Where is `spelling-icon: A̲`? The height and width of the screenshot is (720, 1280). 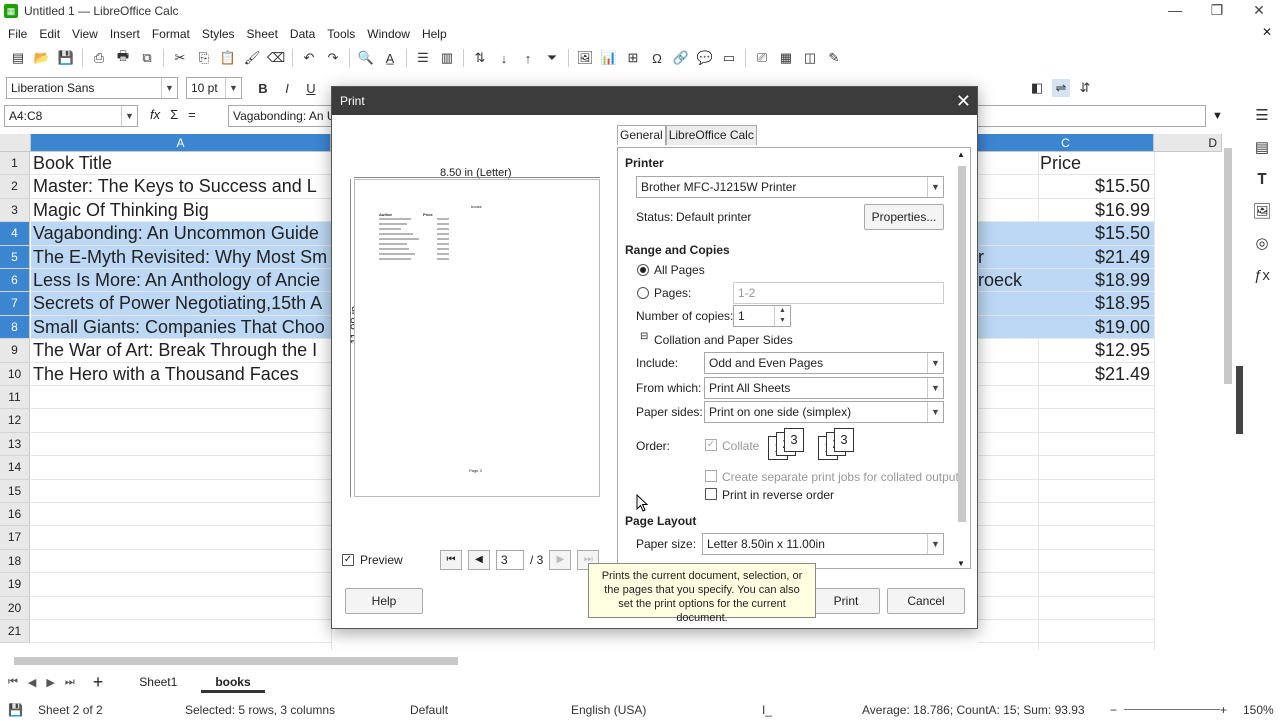
spelling-icon: A̲ is located at coordinates (390, 58).